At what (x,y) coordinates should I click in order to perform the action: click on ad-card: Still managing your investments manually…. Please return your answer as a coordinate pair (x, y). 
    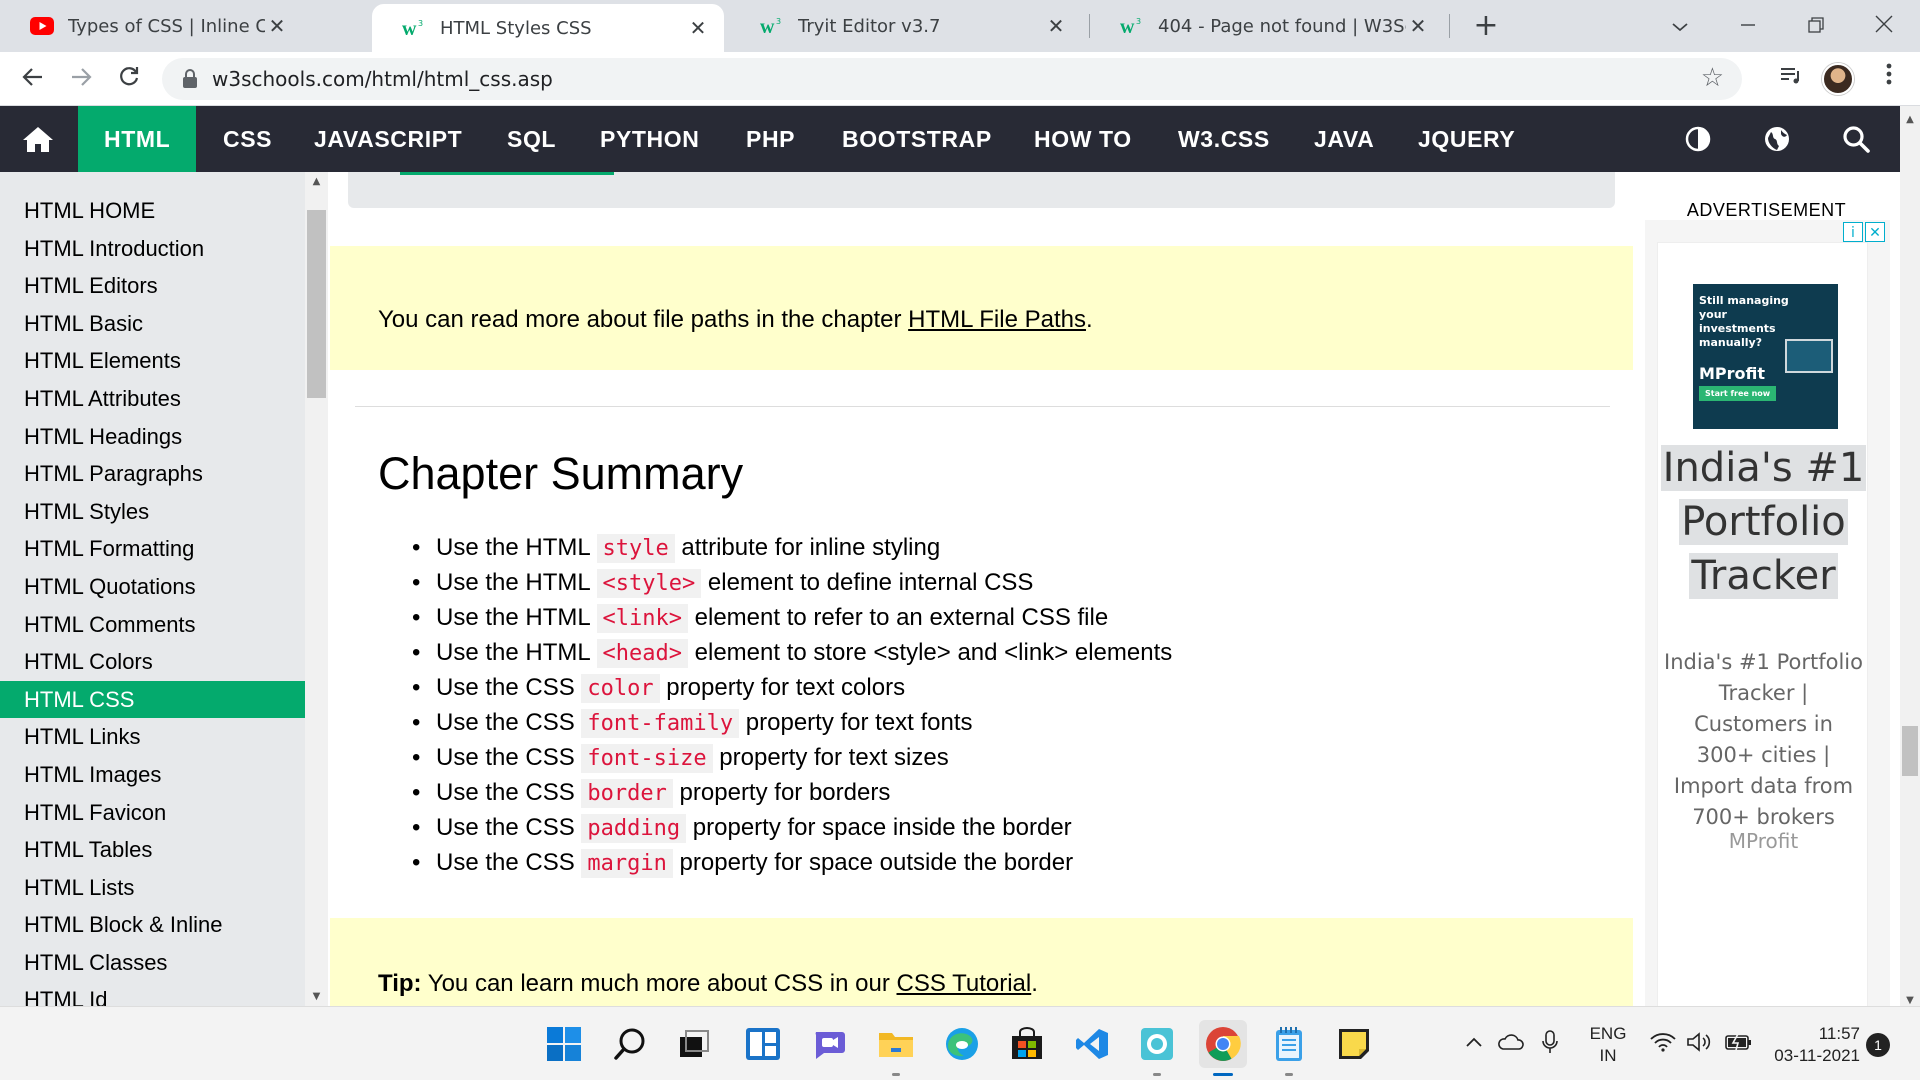
    Looking at the image, I should click on (1762, 624).